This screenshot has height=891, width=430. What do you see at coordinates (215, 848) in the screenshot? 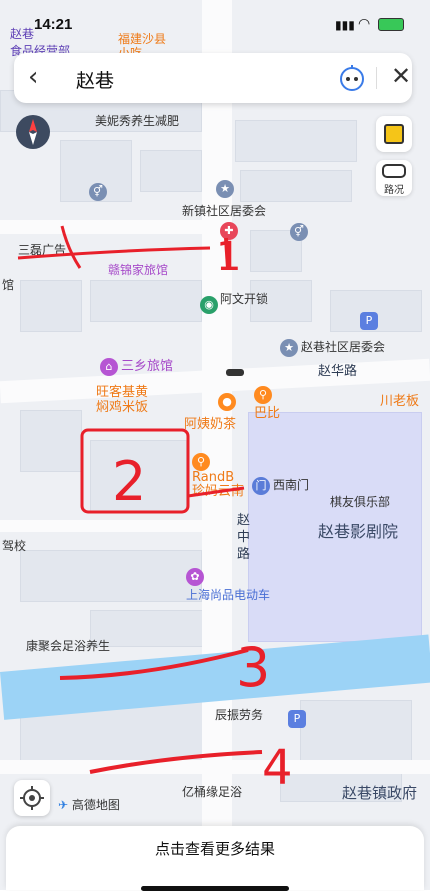
I see `more-results-button: 点击查看更多结果` at bounding box center [215, 848].